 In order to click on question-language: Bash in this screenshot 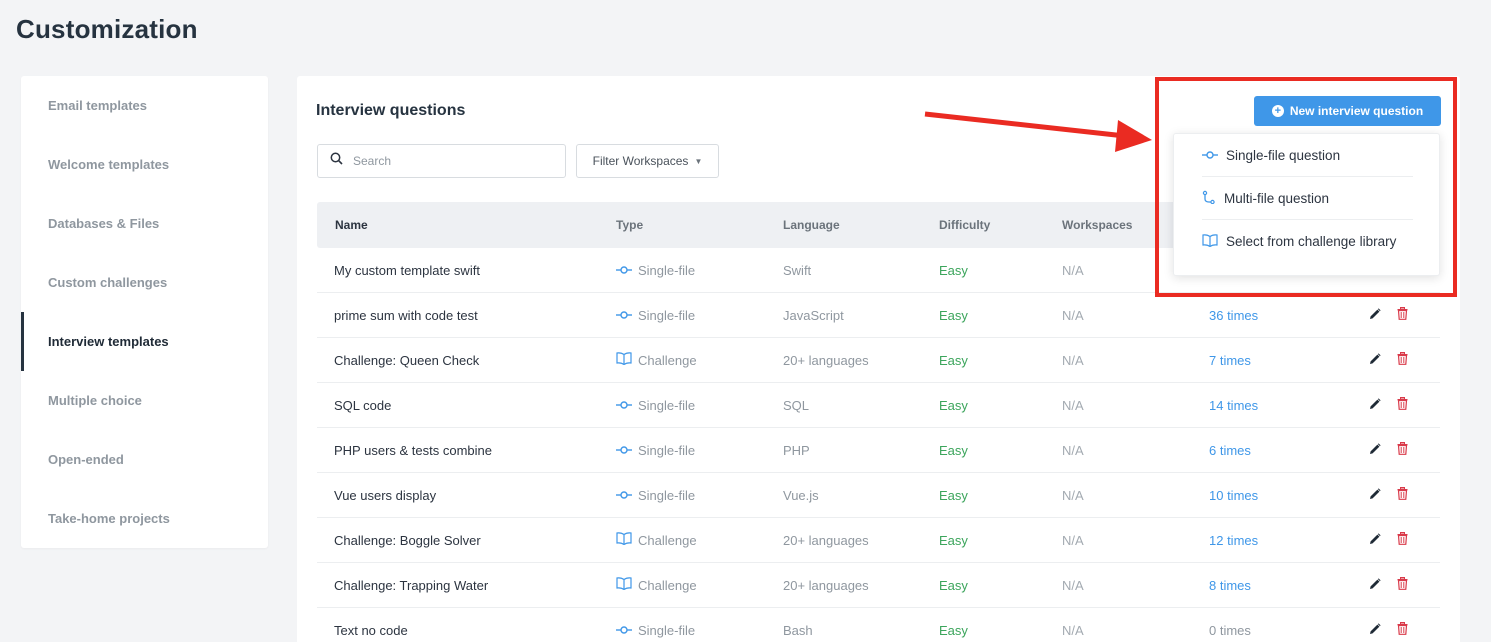, I will do `click(798, 630)`.